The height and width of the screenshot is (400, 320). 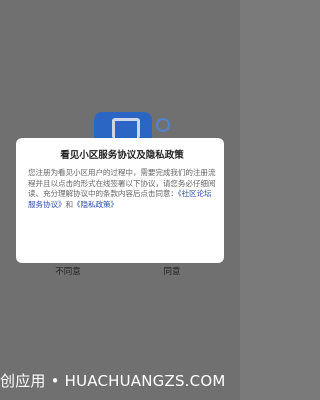 I want to click on conjunction-text: 和, so click(x=69, y=204).